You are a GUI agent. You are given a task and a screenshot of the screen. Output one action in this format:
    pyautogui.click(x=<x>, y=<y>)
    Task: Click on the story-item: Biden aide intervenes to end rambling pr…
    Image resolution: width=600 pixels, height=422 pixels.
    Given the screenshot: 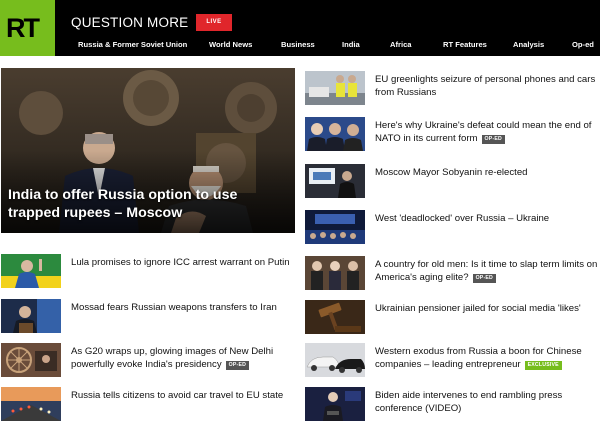 What is the action you would take?
    pyautogui.click(x=452, y=404)
    